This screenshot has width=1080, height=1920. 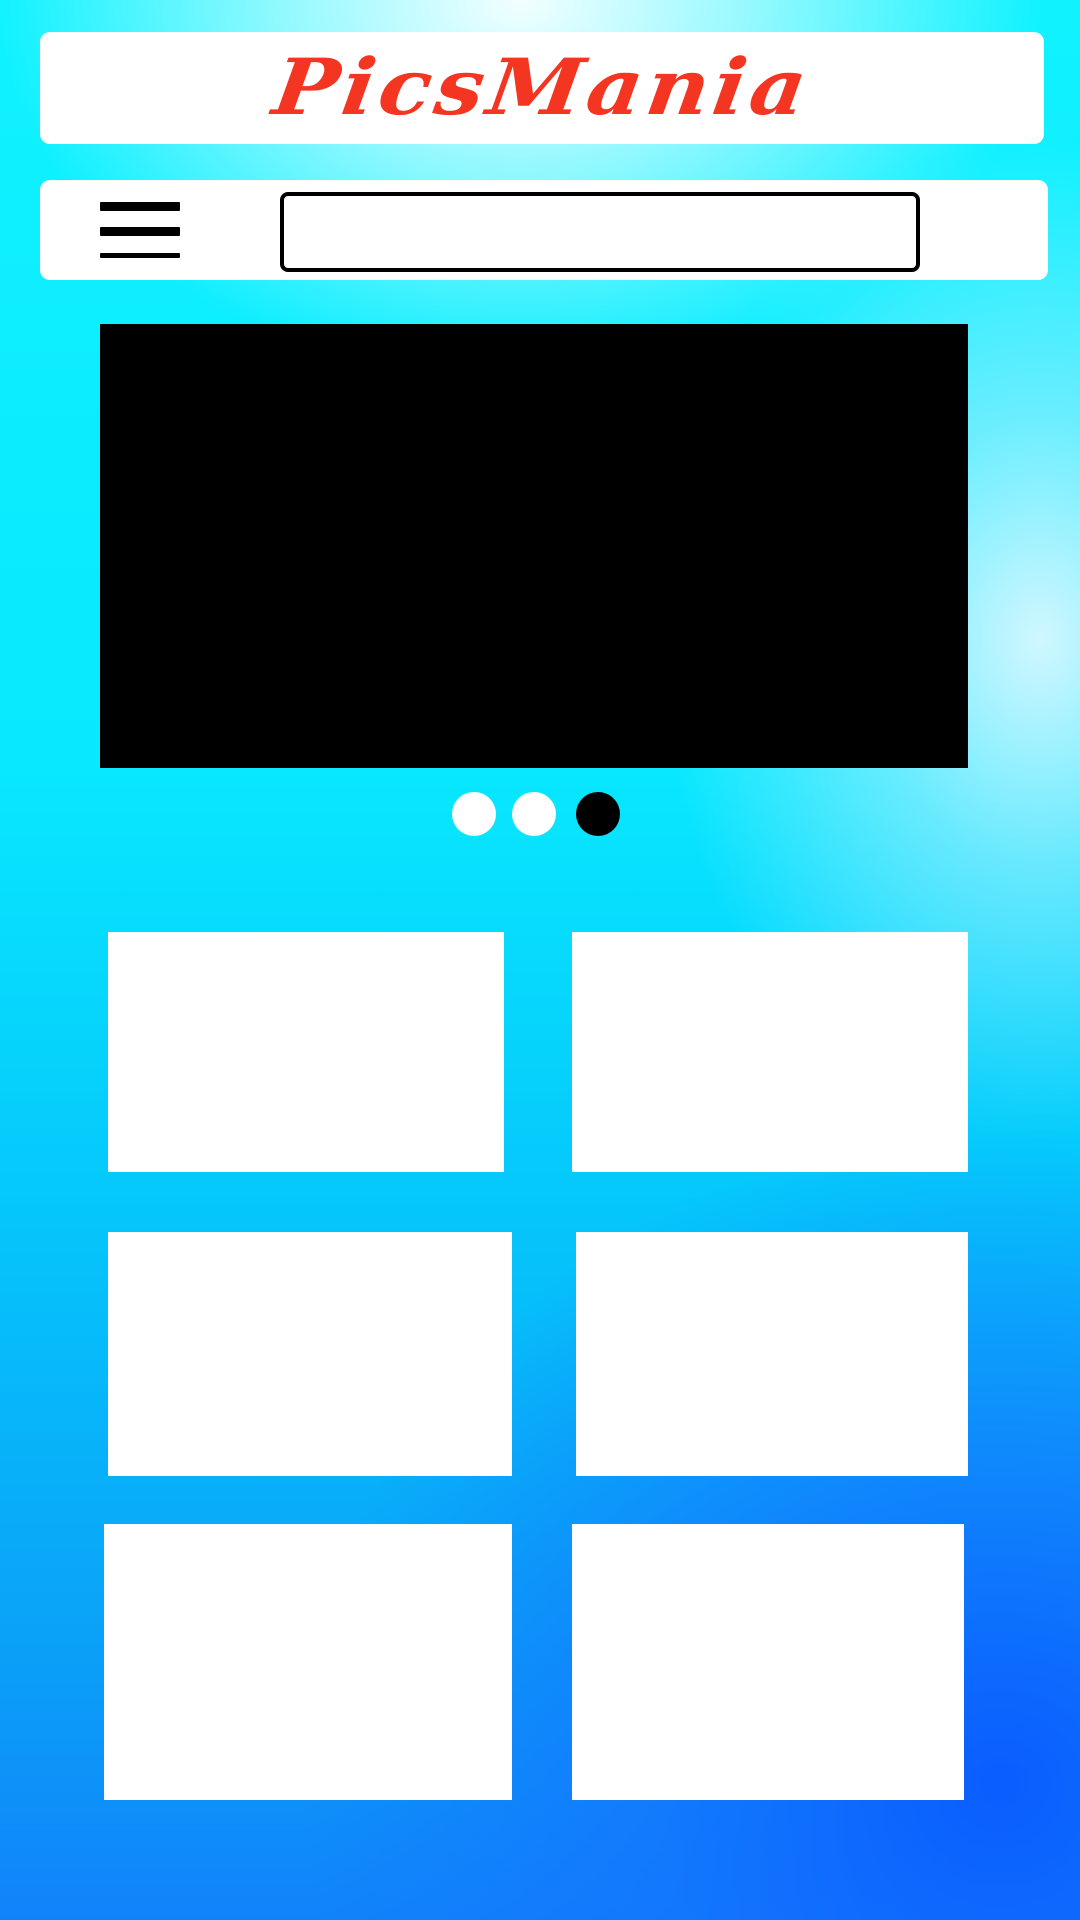 I want to click on app-logo: PicsMania, so click(x=542, y=87).